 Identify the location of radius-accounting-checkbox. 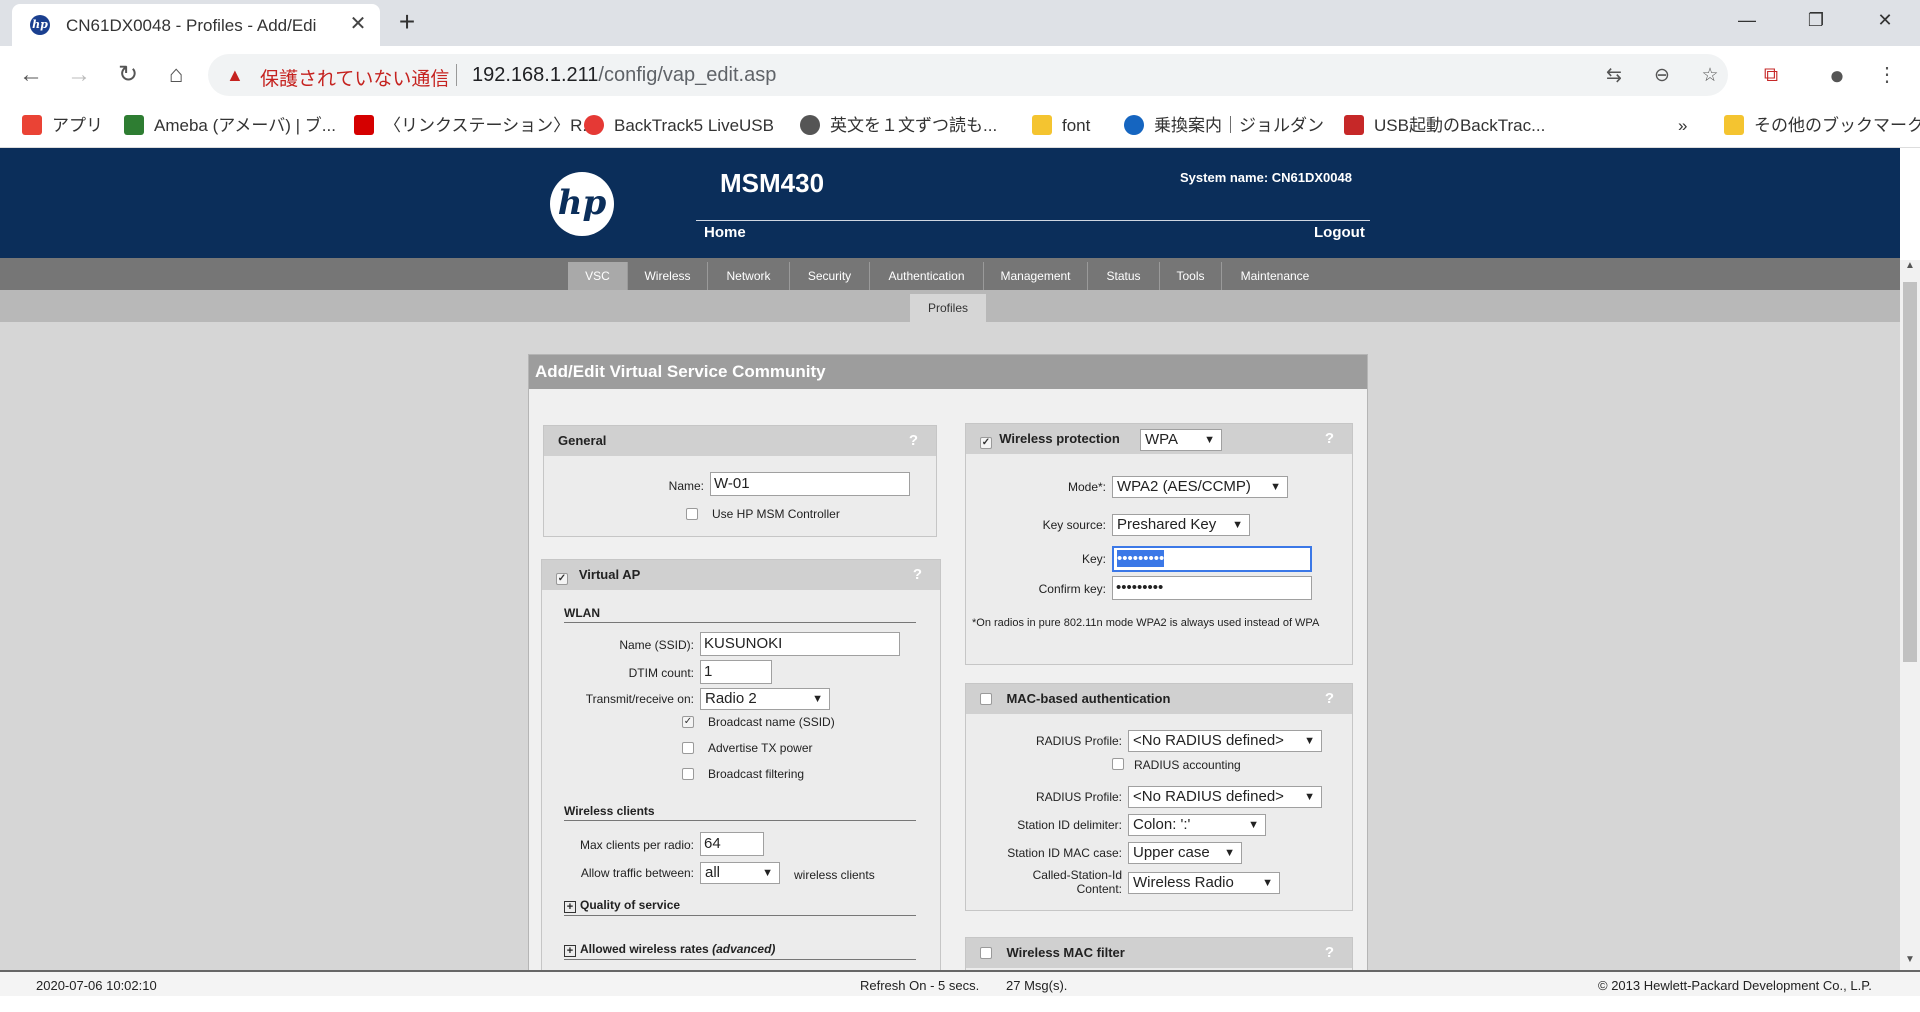
(1118, 764).